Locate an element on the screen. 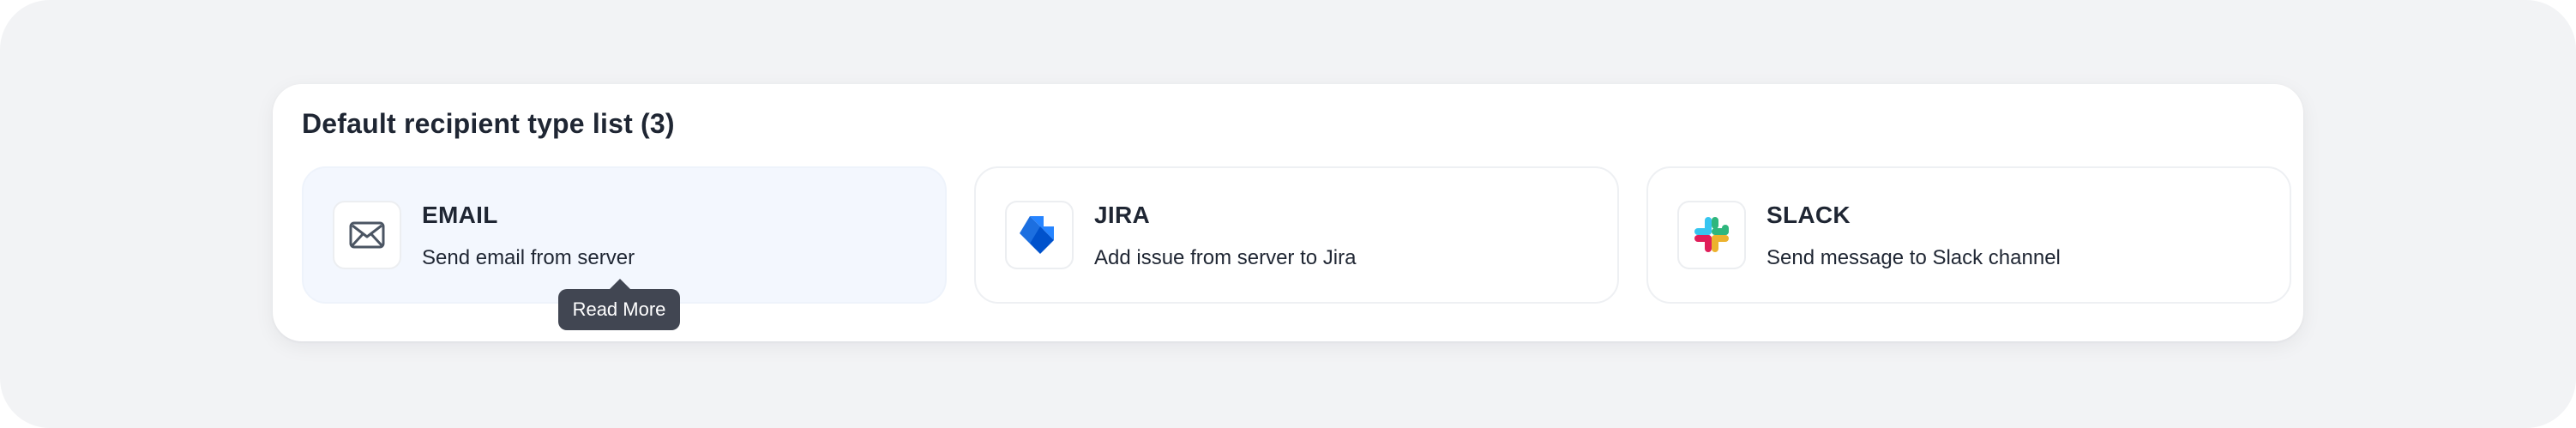  panel-title: Default recipient type list (3) is located at coordinates (489, 124).